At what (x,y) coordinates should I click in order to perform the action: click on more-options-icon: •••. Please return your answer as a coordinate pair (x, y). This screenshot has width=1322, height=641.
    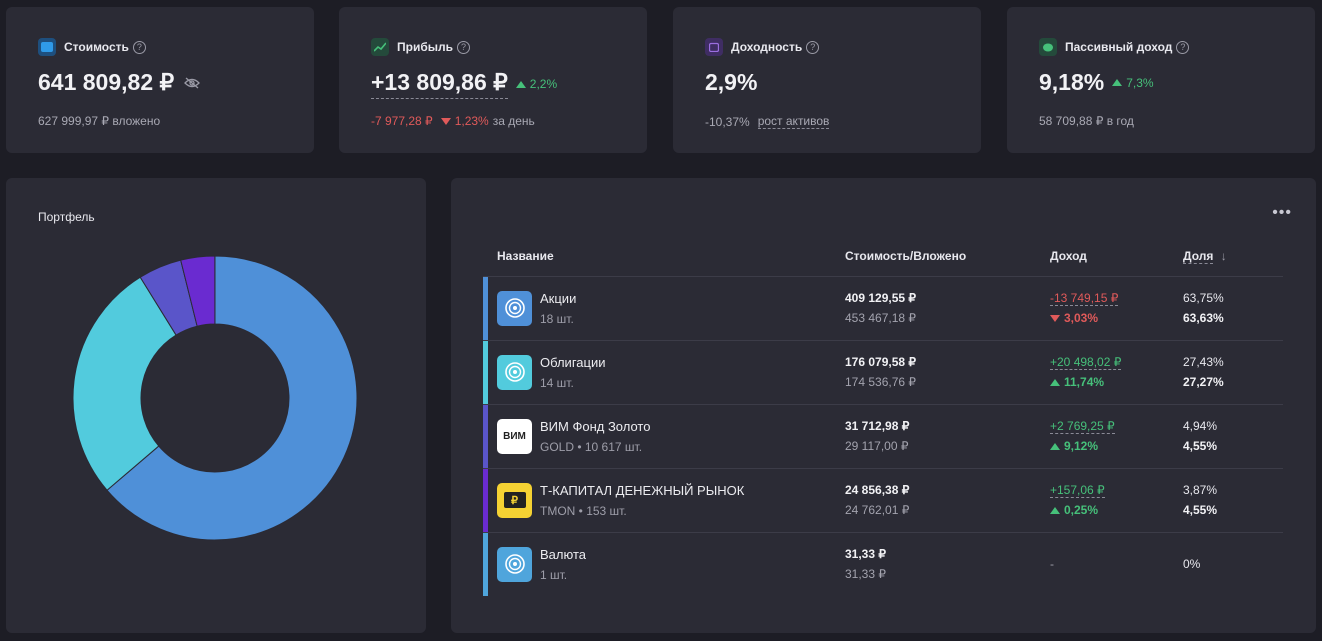
    Looking at the image, I should click on (1282, 213).